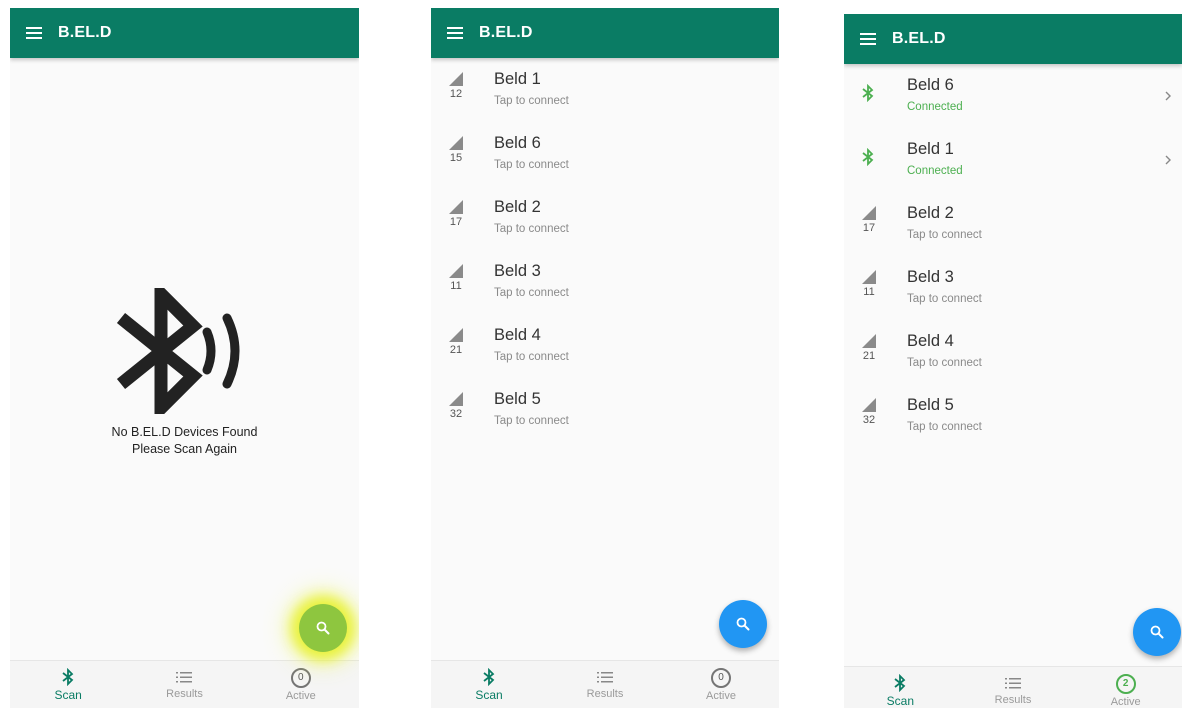 This screenshot has height=708, width=1183. What do you see at coordinates (1013, 102) in the screenshot?
I see `device-row-connected: Beld 6 Connected` at bounding box center [1013, 102].